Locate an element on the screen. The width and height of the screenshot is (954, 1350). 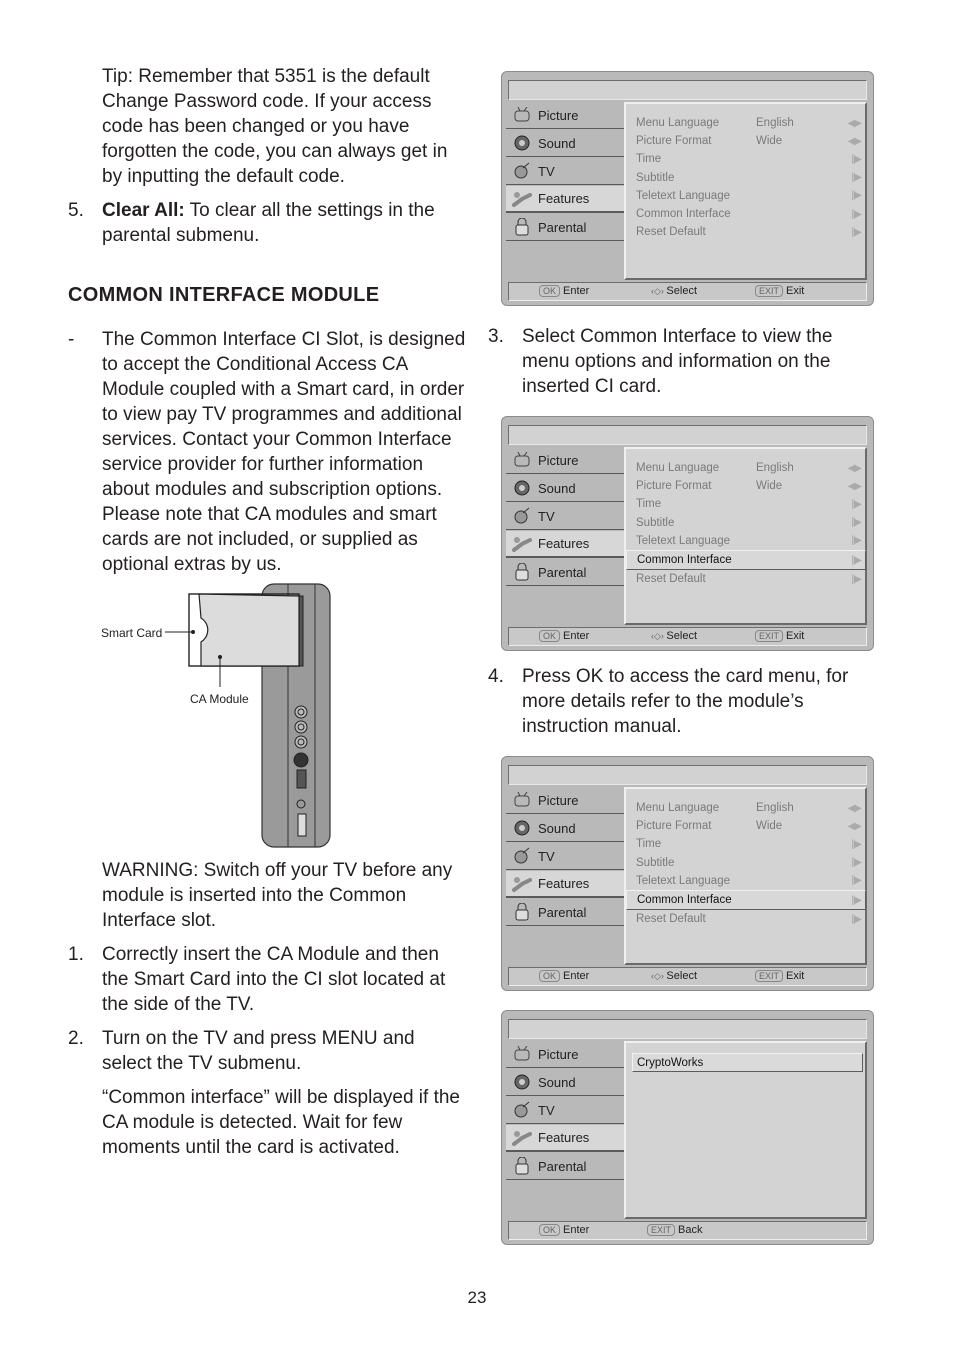
footer-back-hint: EXIT Back is located at coordinates (674, 1230).